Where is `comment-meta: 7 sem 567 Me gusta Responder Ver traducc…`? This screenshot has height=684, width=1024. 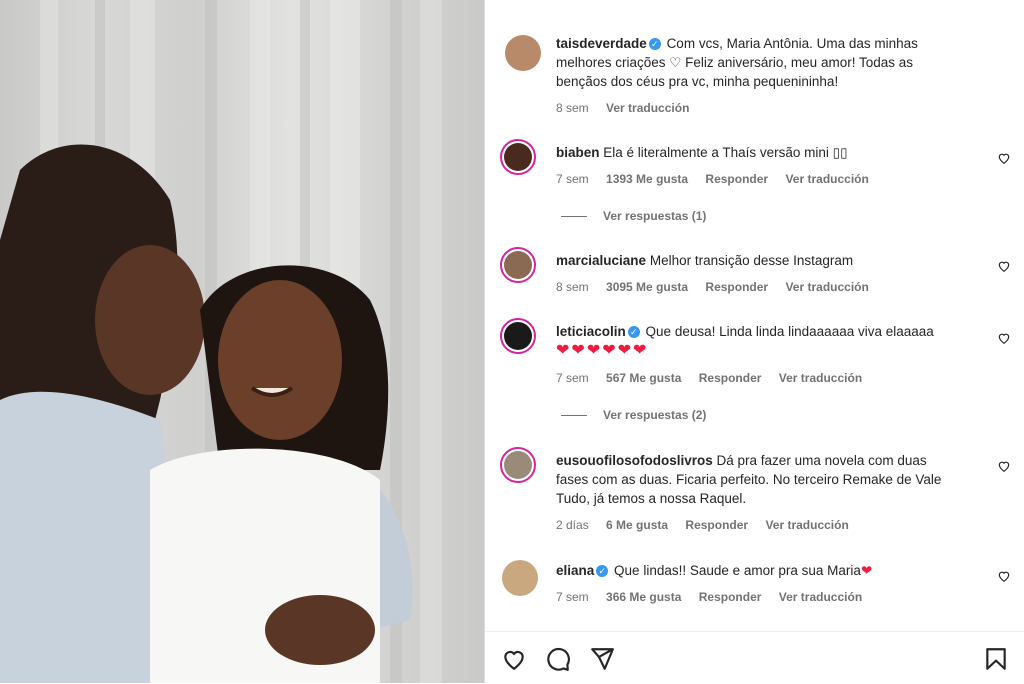
comment-meta: 7 sem 567 Me gusta Responder Ver traducc… is located at coordinates (716, 378).